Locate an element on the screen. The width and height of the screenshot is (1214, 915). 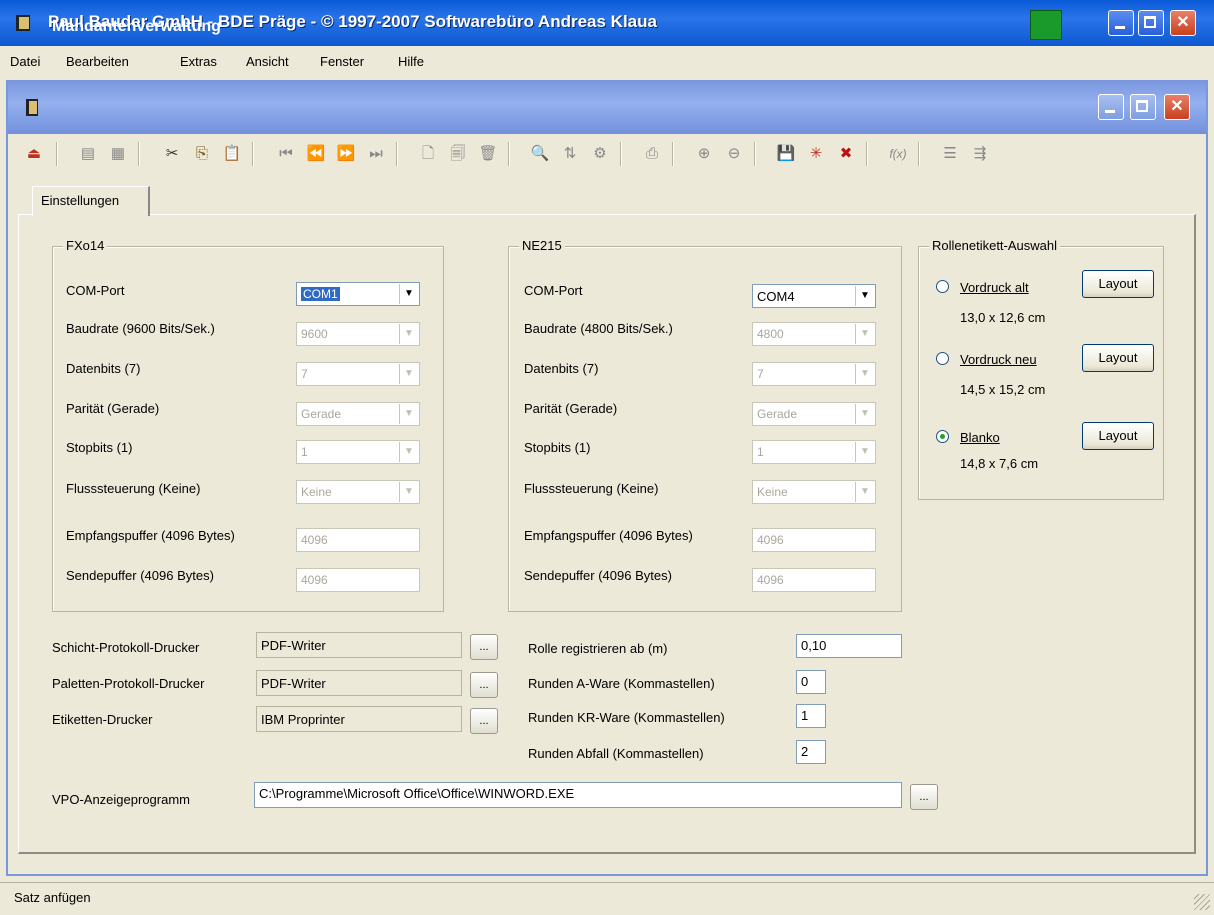
exit-icon: ⏏ is located at coordinates (34, 154).